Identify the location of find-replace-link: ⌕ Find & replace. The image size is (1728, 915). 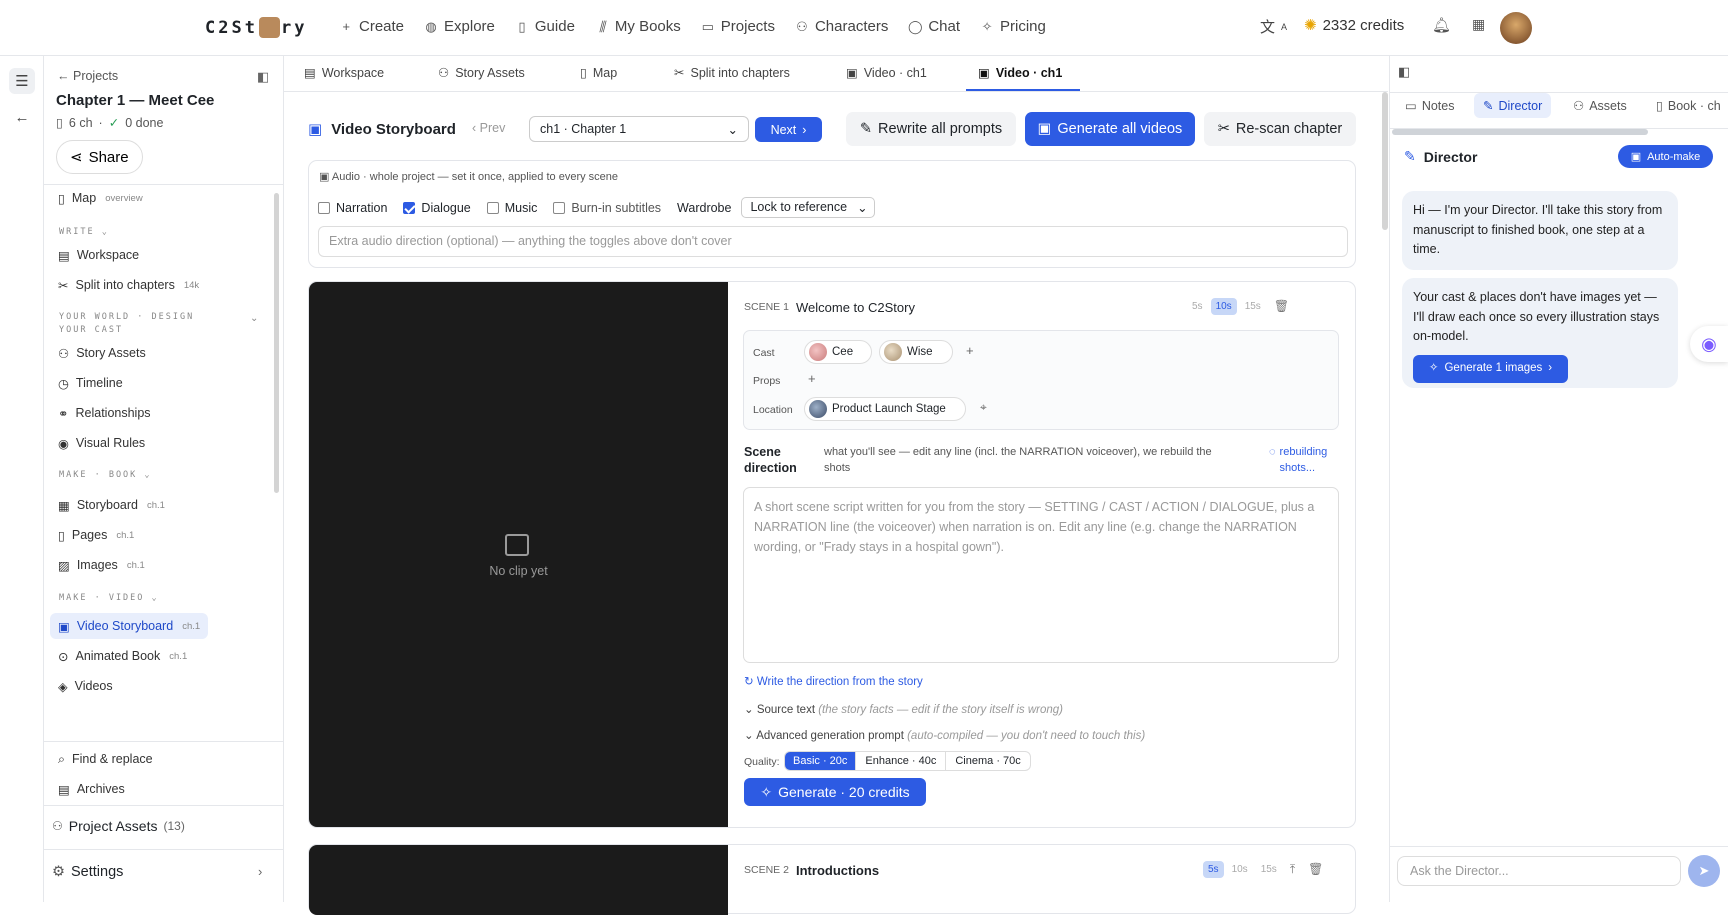
(105, 759).